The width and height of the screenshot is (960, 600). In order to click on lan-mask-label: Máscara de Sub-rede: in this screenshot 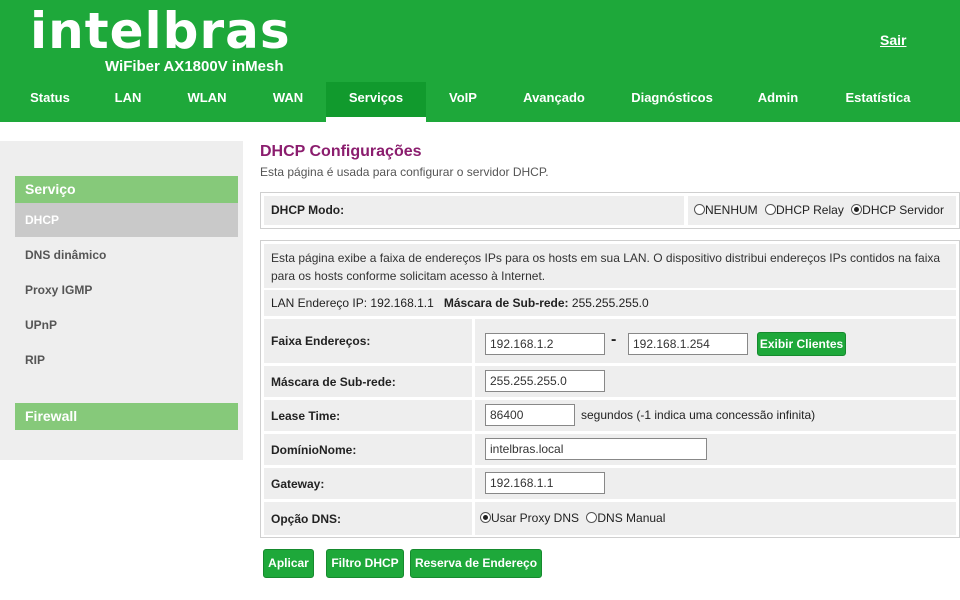, I will do `click(506, 303)`.